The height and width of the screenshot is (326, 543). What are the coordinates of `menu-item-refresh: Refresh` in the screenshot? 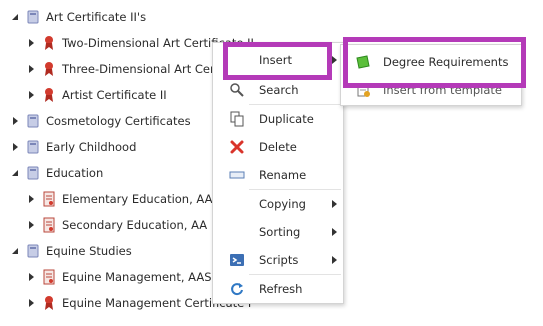 It's located at (278, 289).